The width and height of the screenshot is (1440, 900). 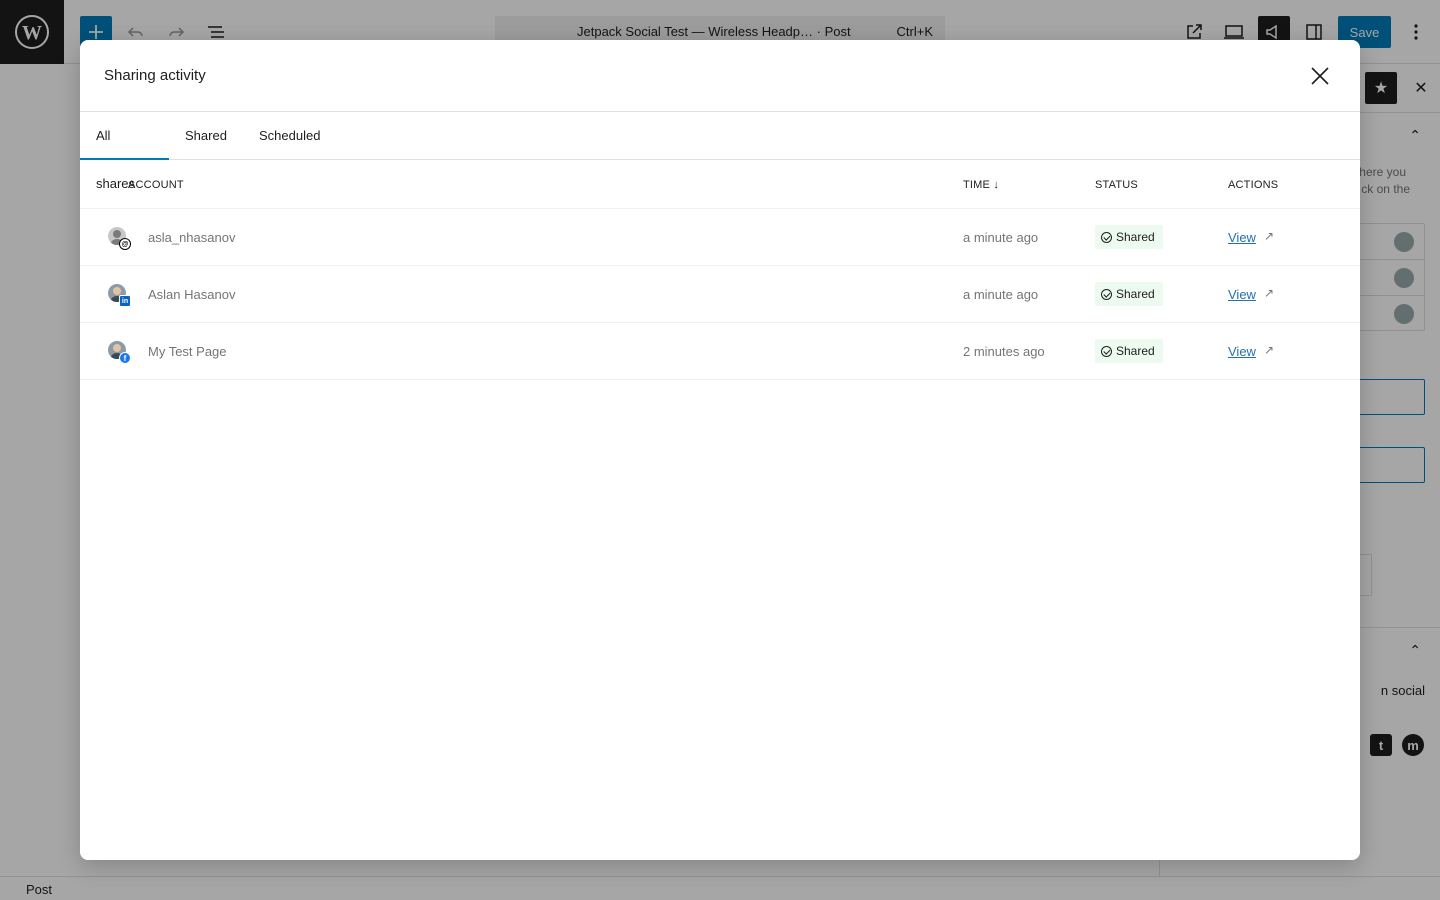 What do you see at coordinates (125, 358) in the screenshot?
I see `facebook-icon: f` at bounding box center [125, 358].